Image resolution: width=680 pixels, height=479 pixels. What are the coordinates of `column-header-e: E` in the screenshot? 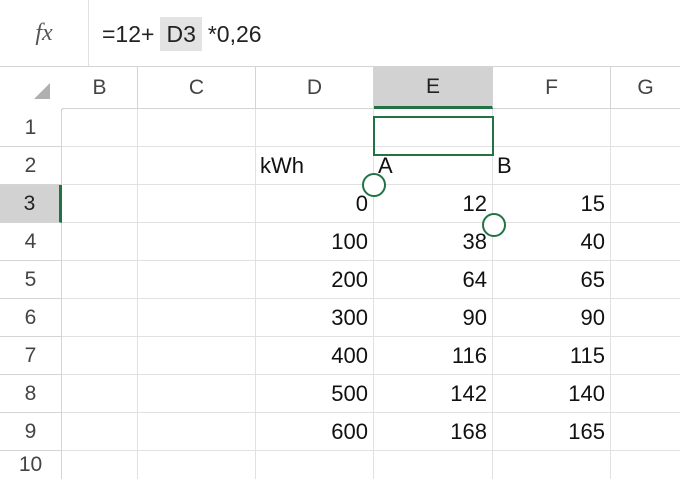 It's located at (433, 88).